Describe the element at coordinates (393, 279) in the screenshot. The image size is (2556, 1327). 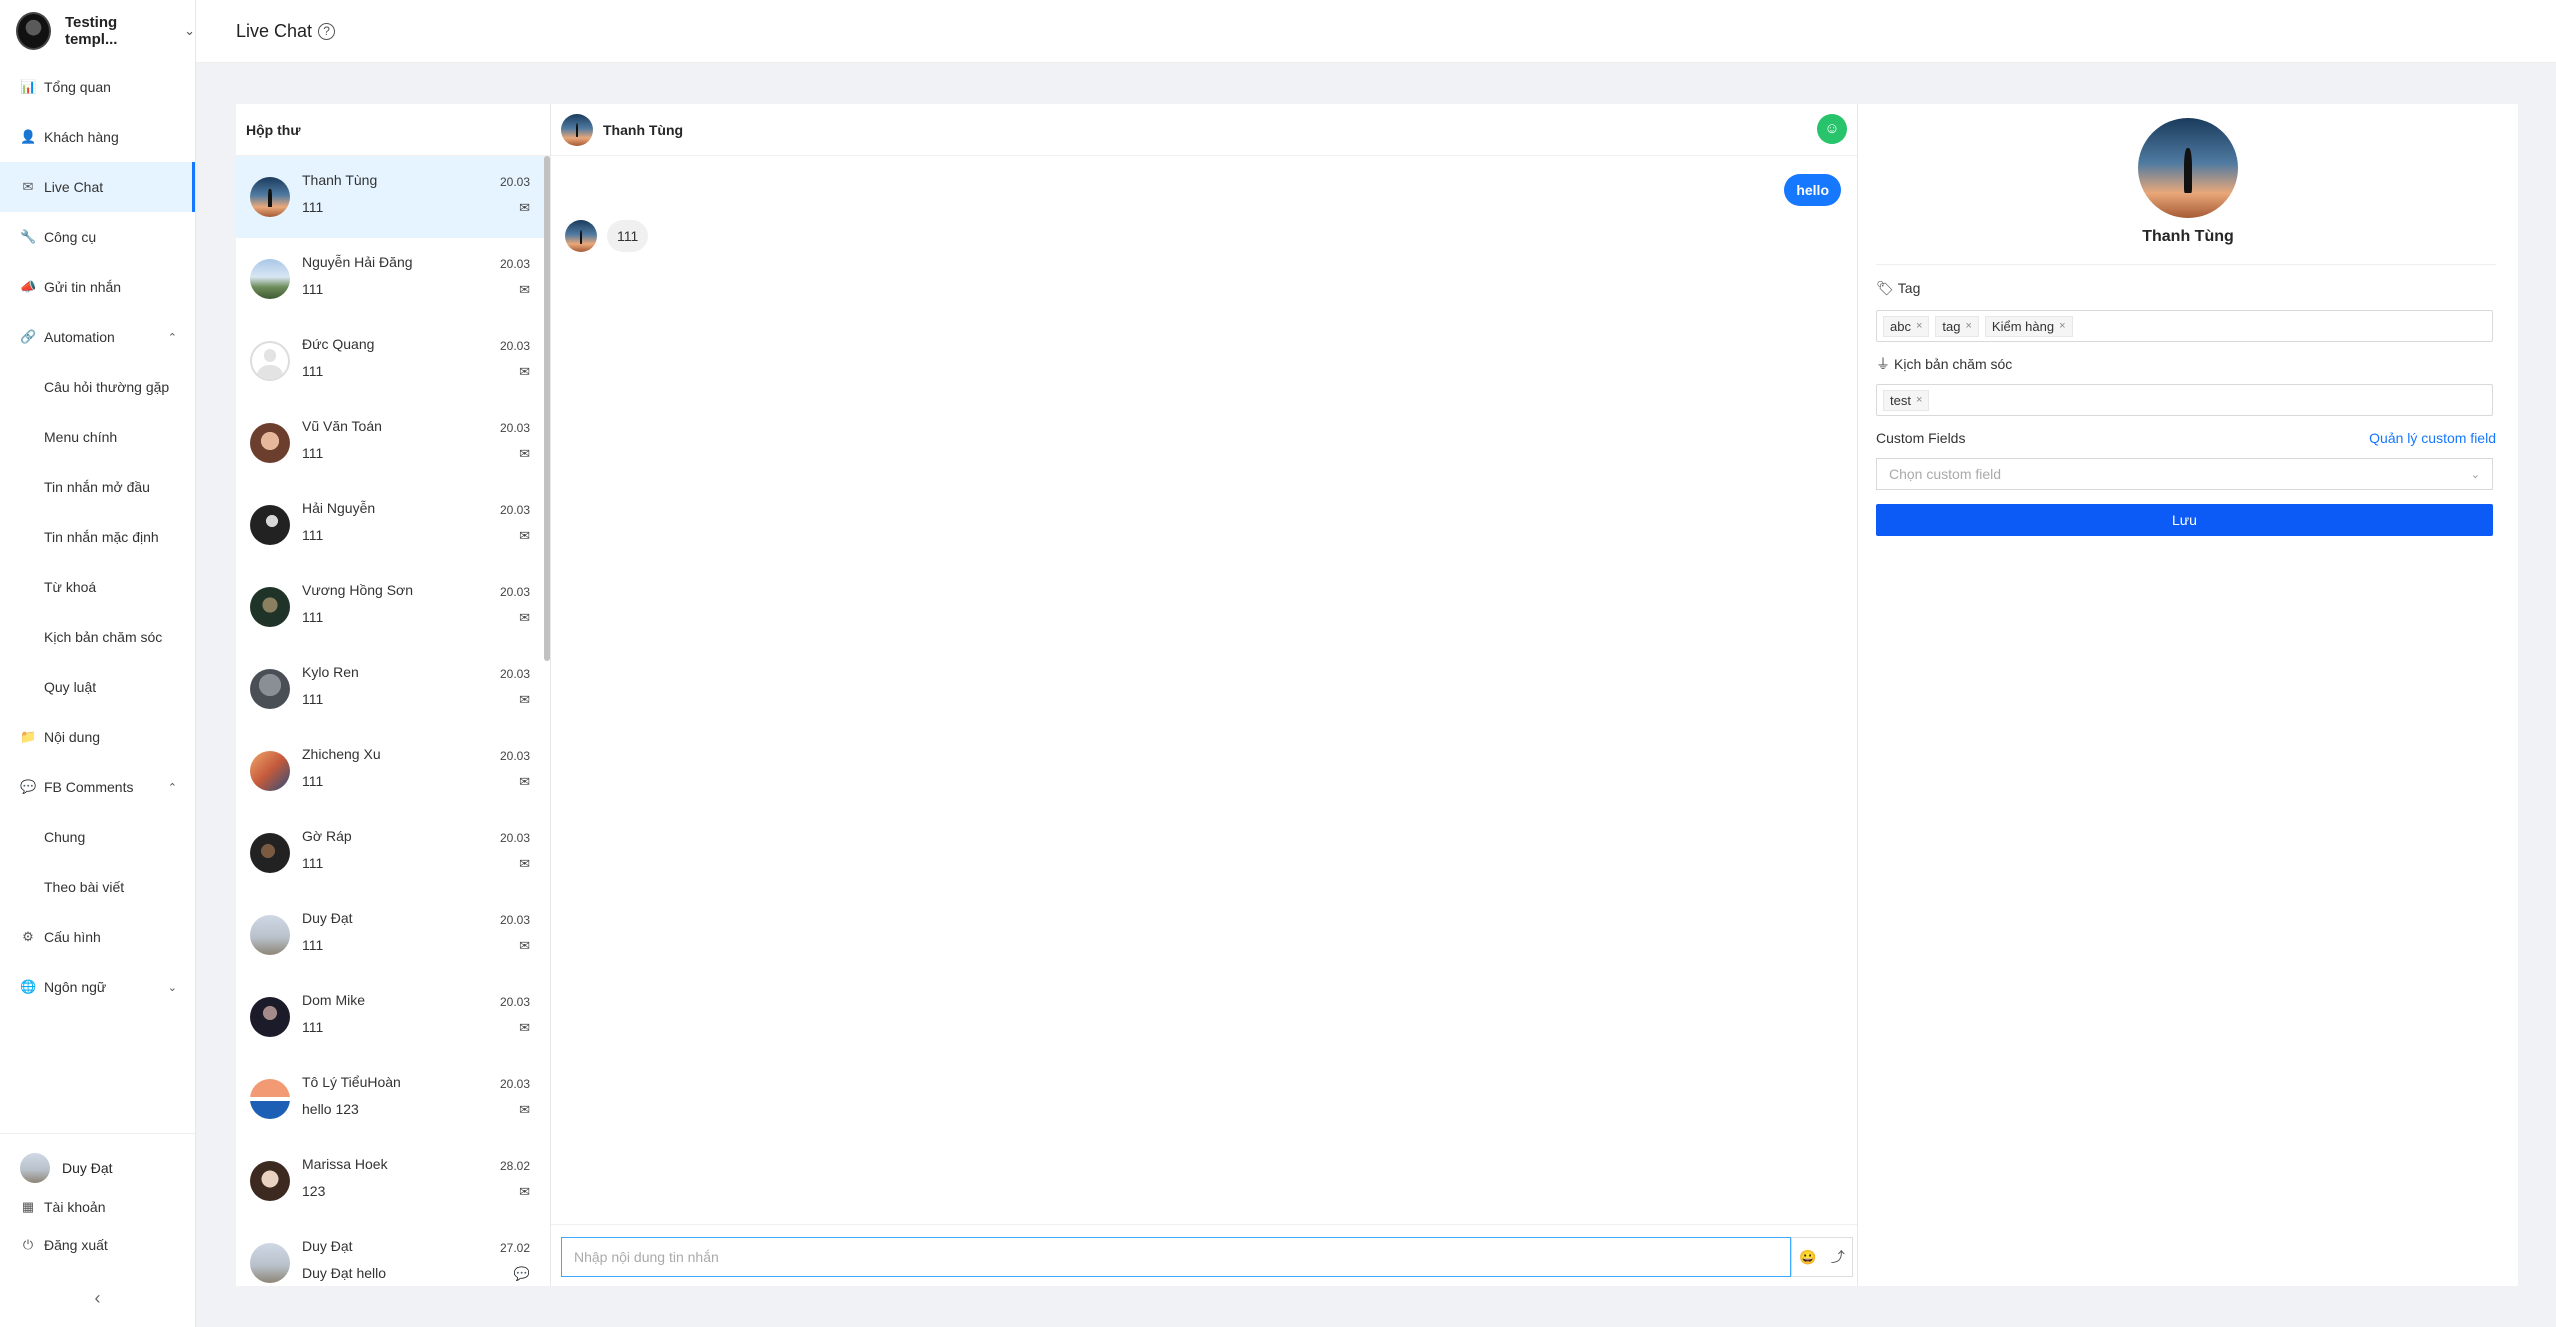
I see `conversation-item: Nguyễn Hải Đăng 111 20.03 ✉` at that location.